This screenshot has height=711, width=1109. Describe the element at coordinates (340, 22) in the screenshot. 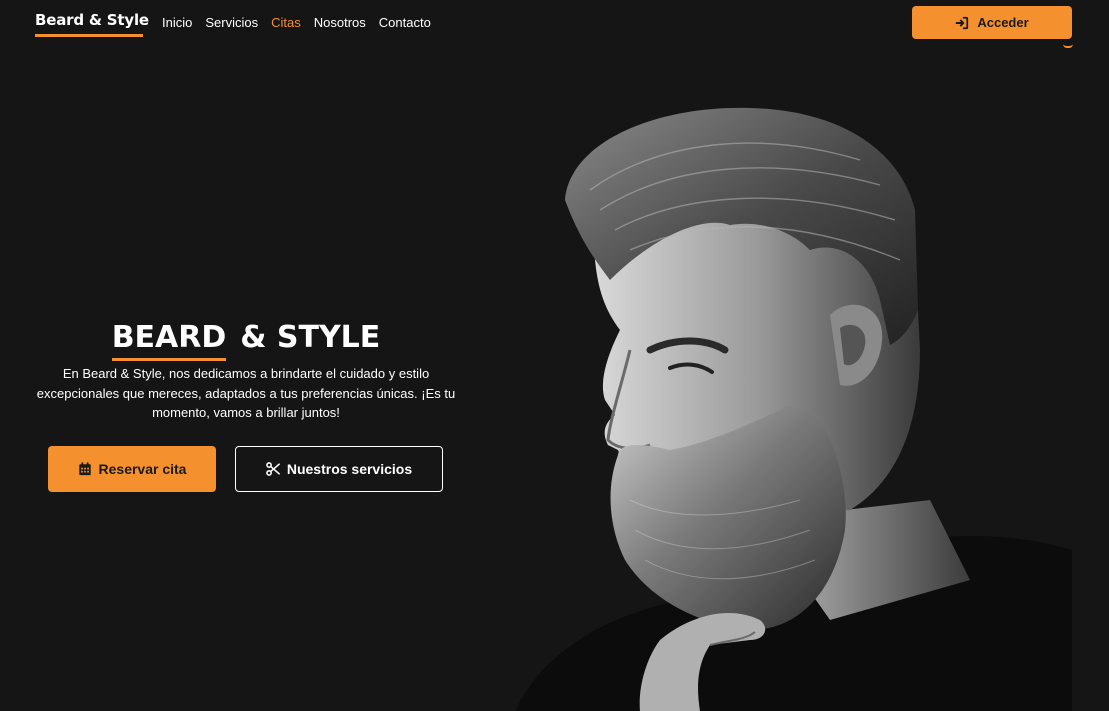

I see `nav-link-nosotros: Nosotros` at that location.